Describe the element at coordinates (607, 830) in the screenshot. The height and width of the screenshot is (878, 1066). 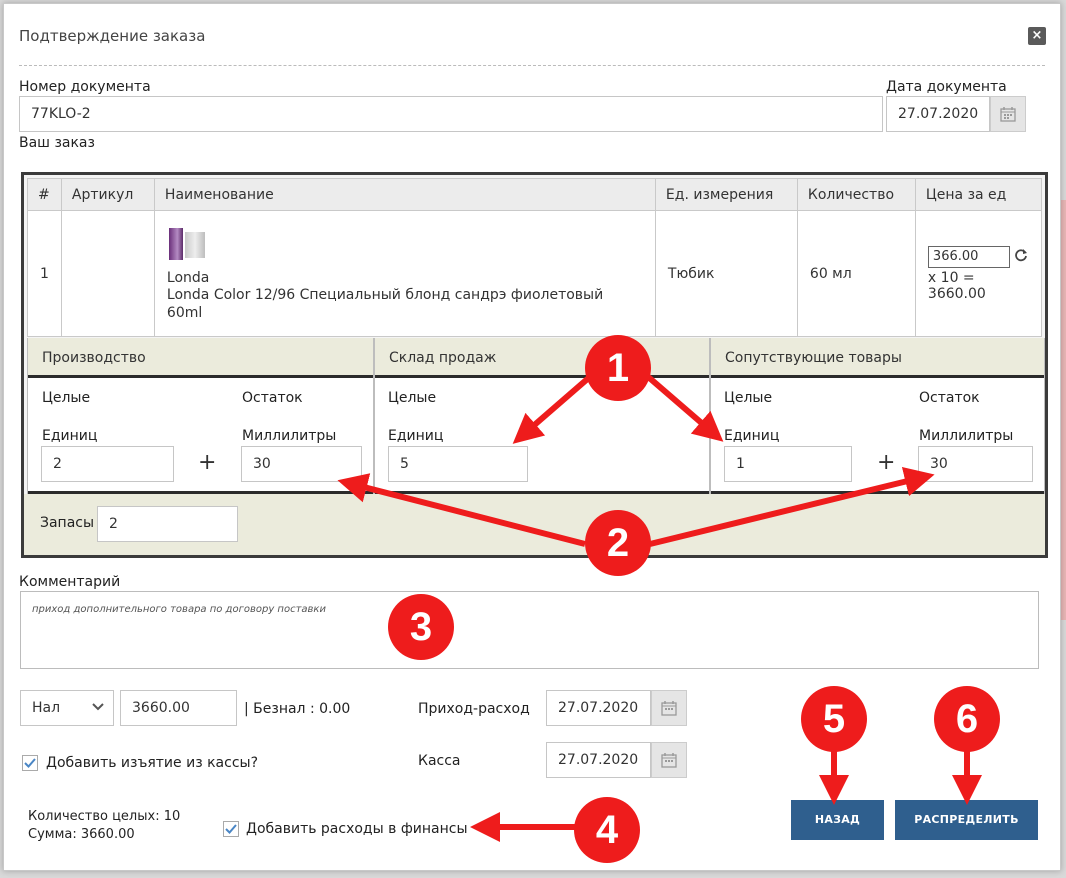
I see `annotation-badge-4: 4` at that location.